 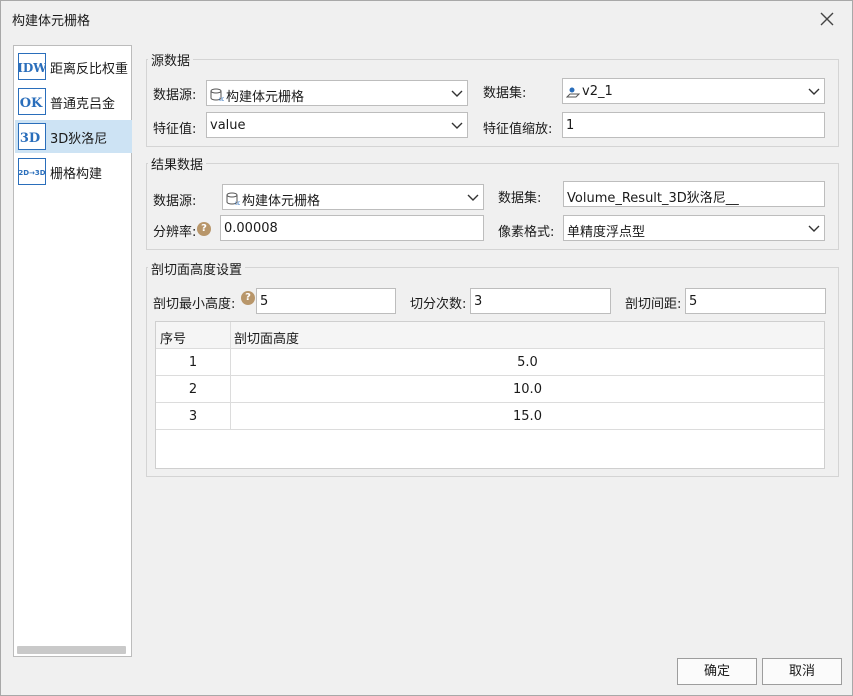 I want to click on column-header-no: 序号, so click(x=173, y=337).